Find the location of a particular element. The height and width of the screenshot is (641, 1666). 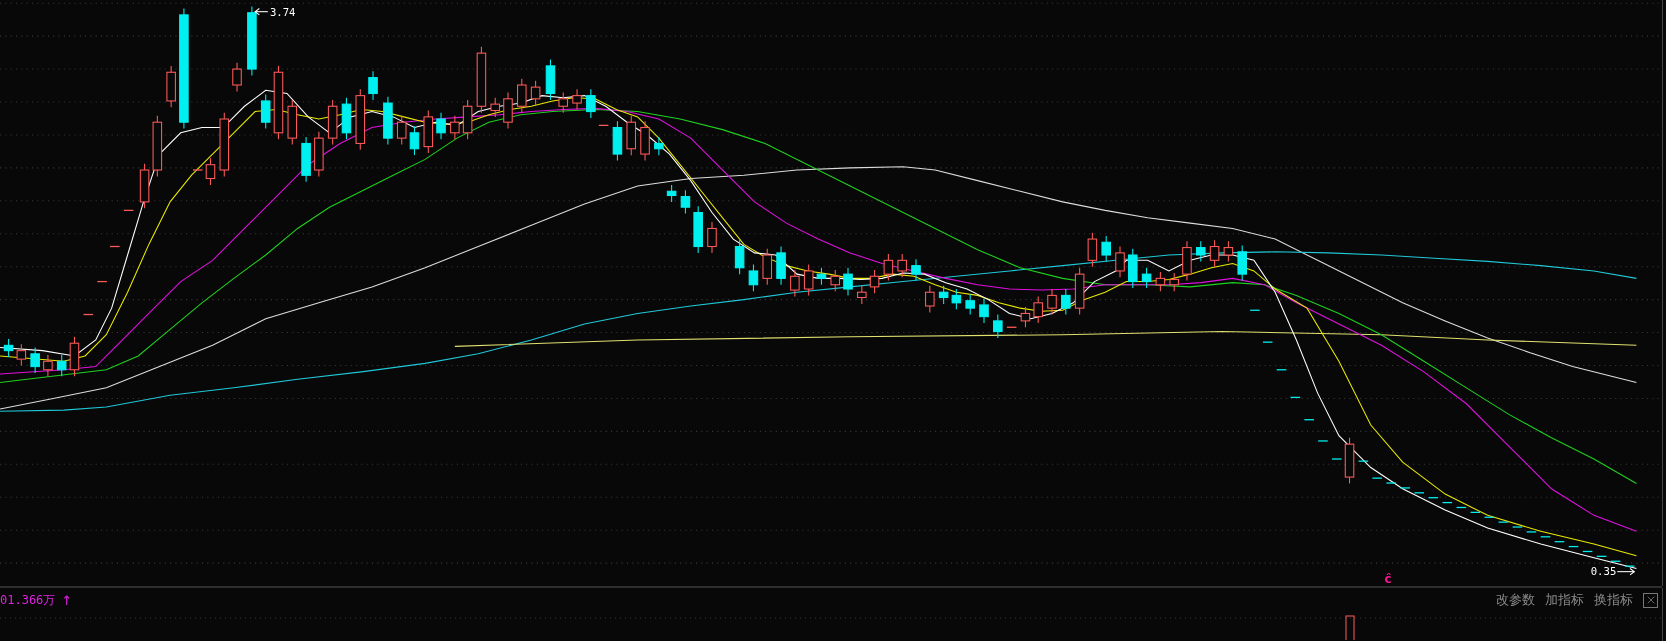

close-button is located at coordinates (1650, 600).